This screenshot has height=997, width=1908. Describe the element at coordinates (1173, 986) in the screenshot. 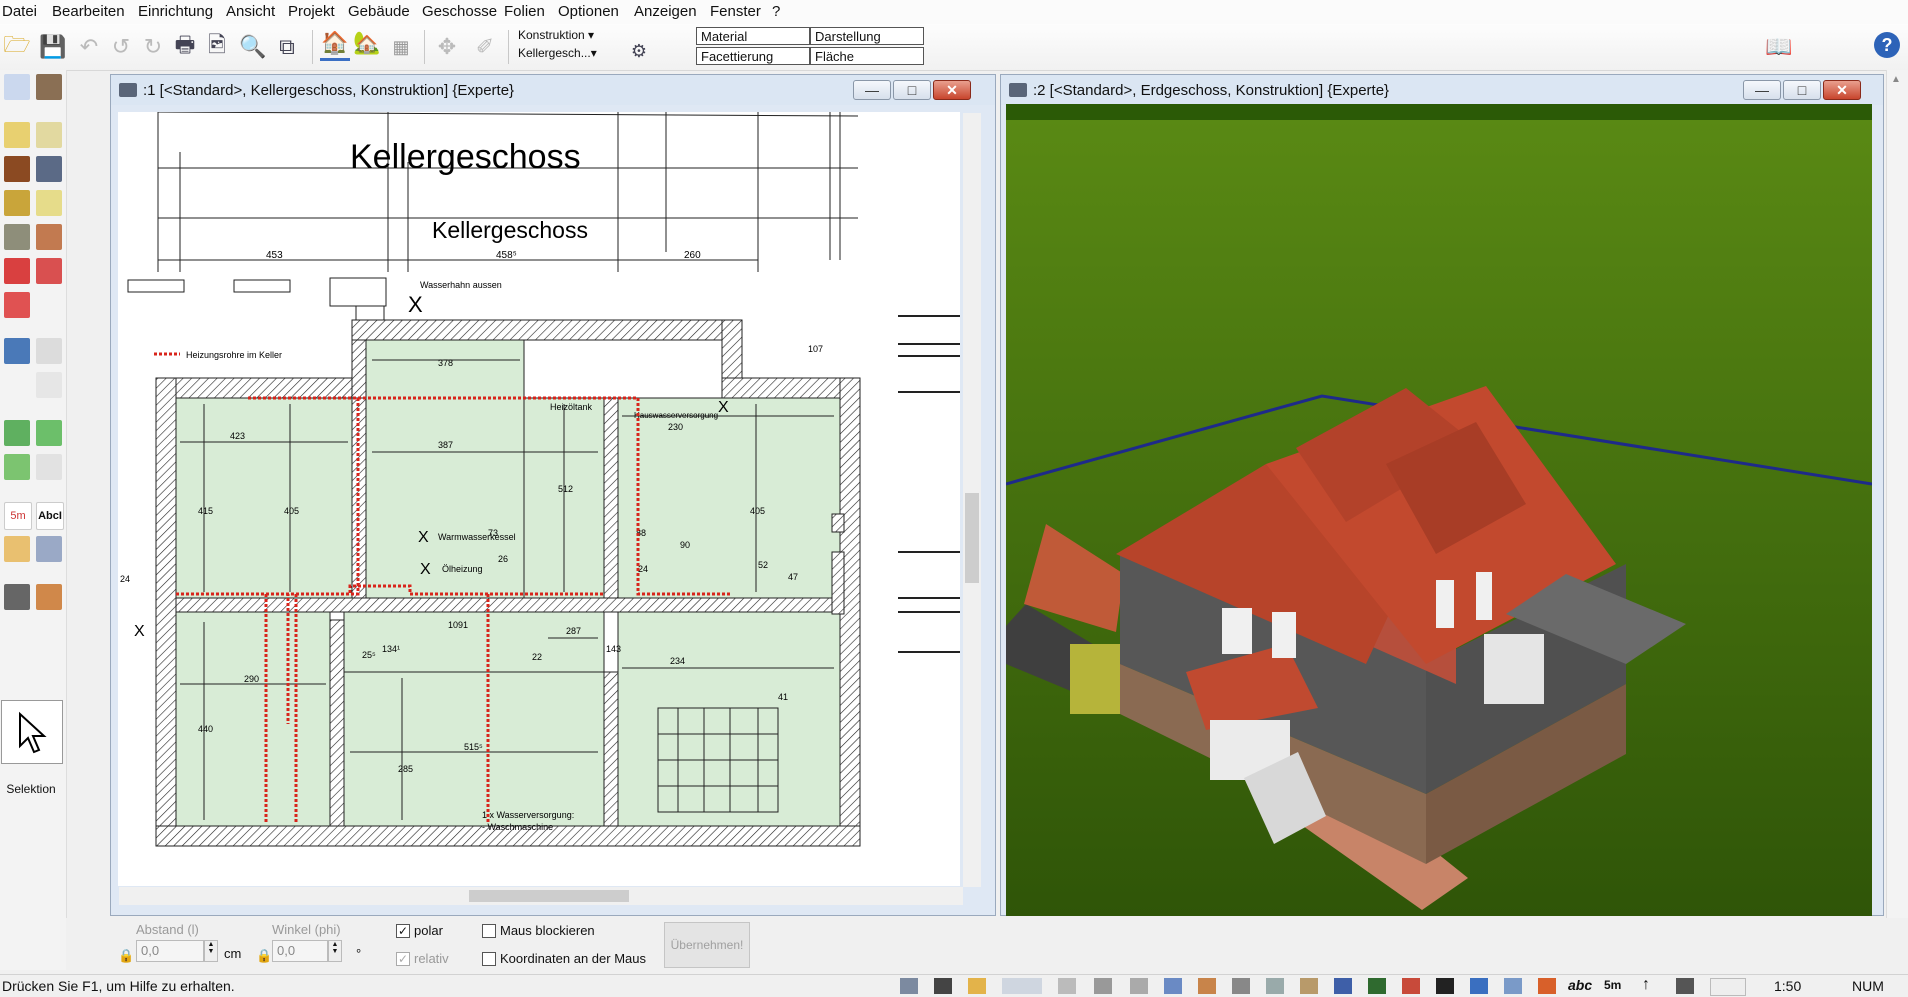

I see `stairs-status-icon` at that location.